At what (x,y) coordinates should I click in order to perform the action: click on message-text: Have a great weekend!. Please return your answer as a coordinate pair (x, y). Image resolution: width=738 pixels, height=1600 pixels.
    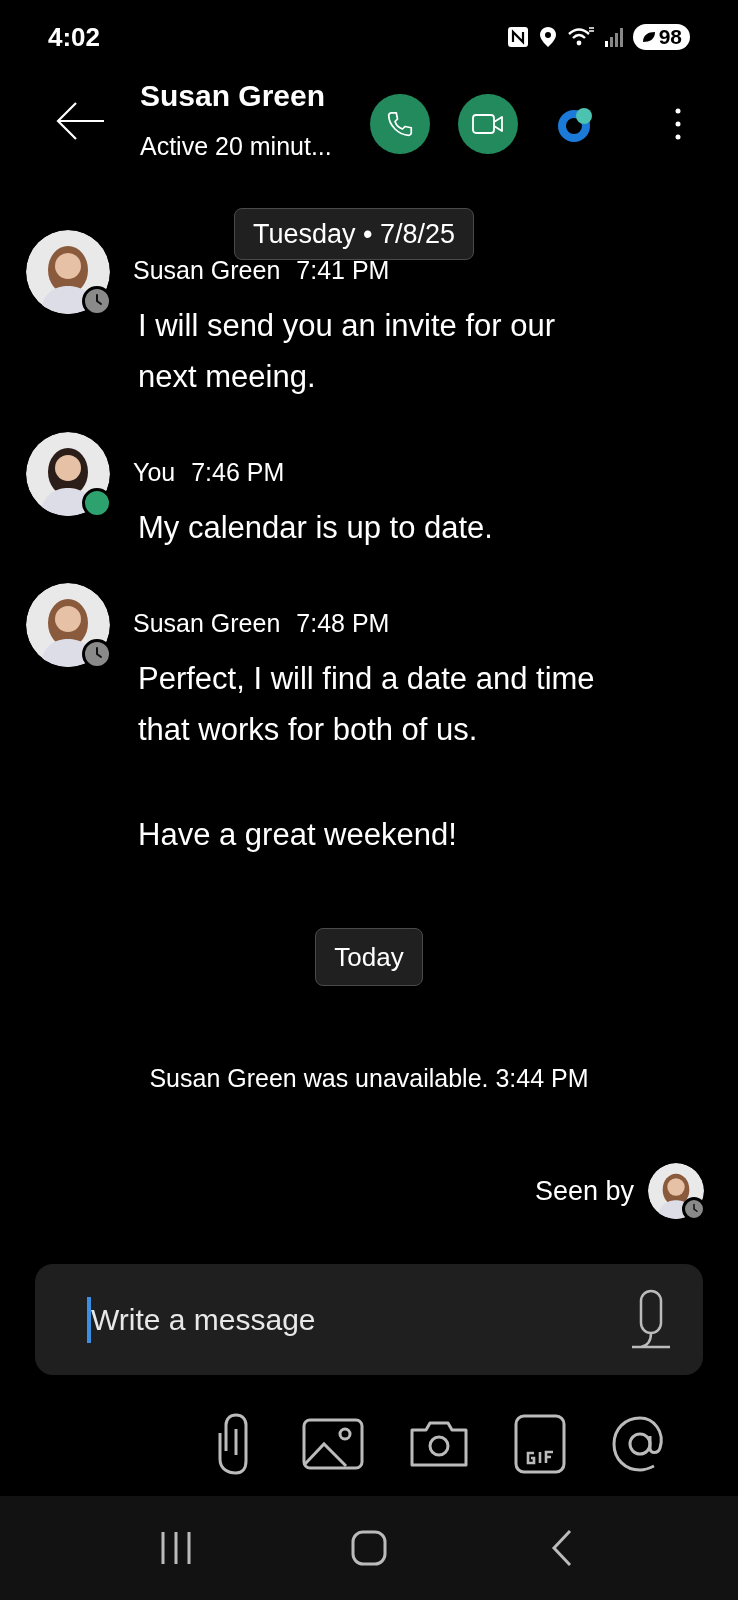
    Looking at the image, I should click on (298, 835).